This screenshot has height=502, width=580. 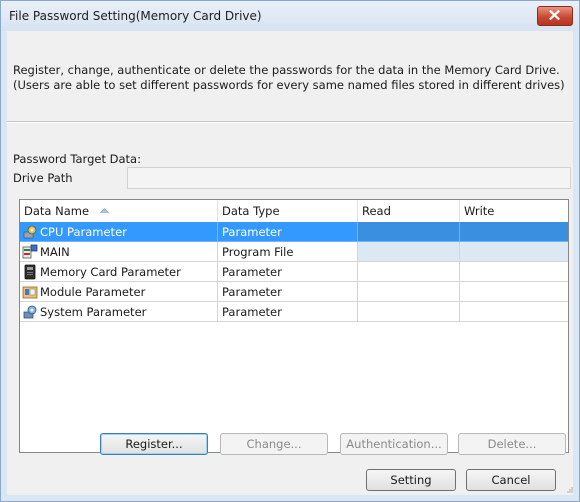 I want to click on table-row: Memory Card Parameter Parameter, so click(x=294, y=272).